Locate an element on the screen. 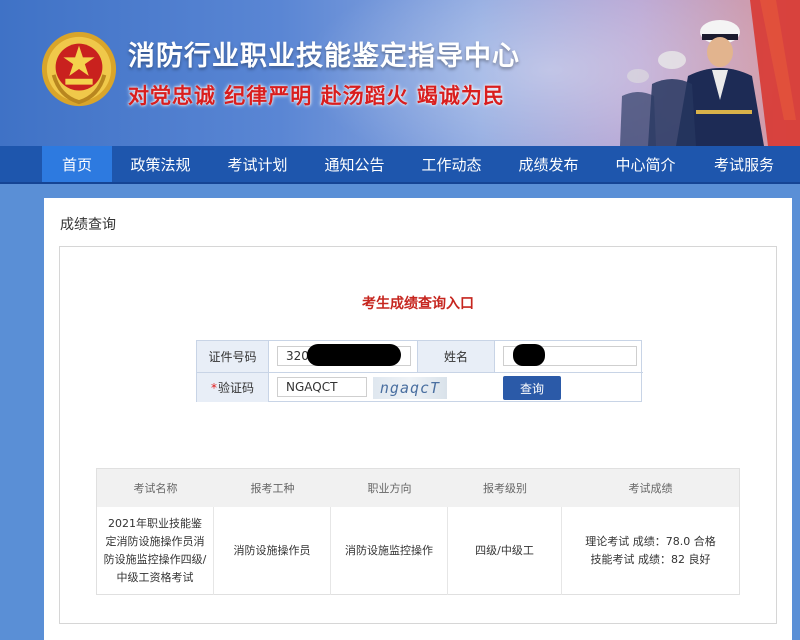 The image size is (800, 640). column-header-level: 报考级别 is located at coordinates (505, 488).